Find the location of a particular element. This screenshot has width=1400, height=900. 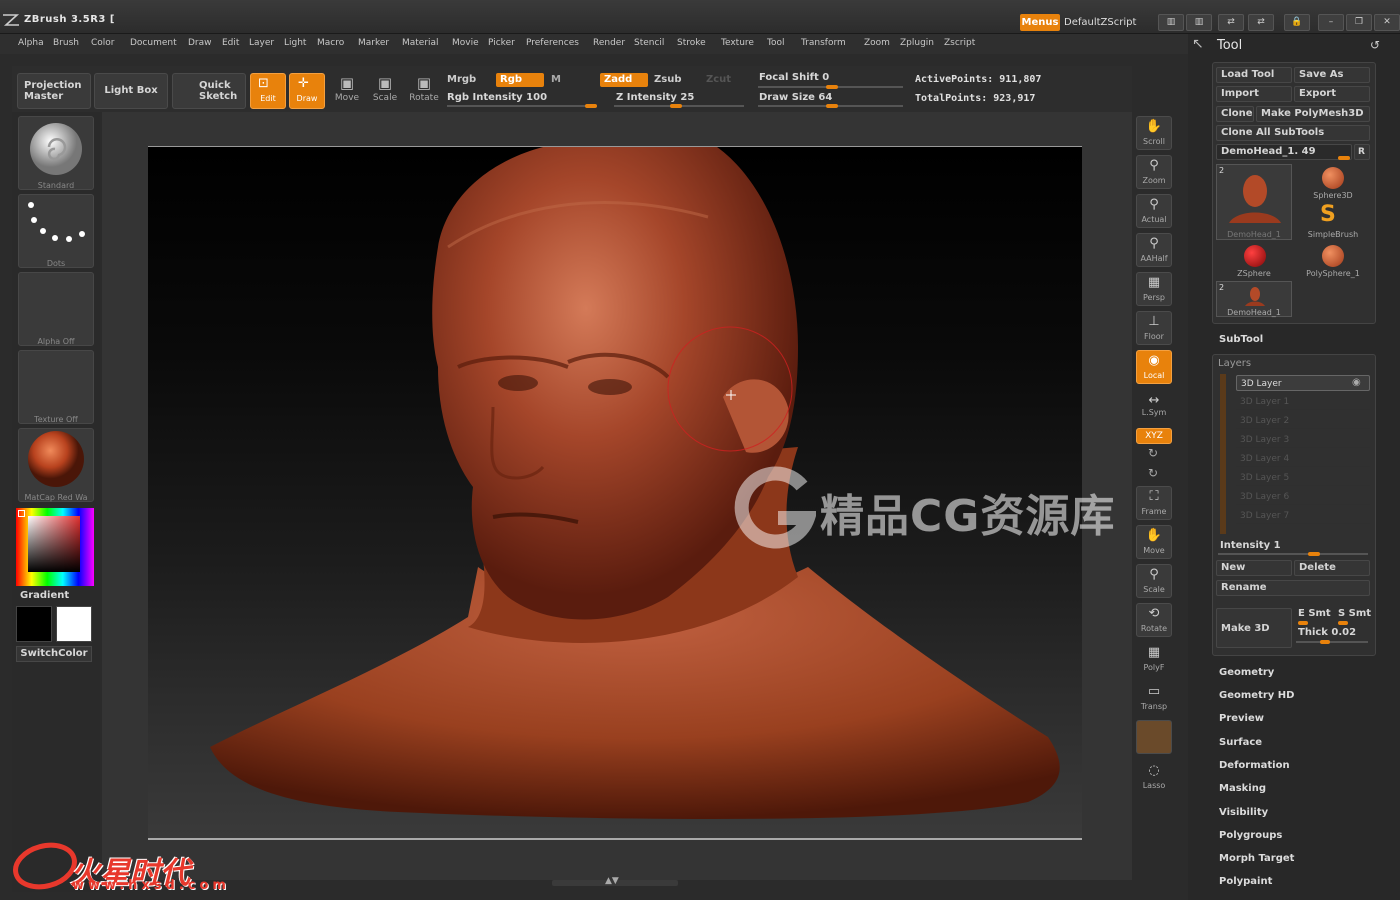

minimize-icon: – is located at coordinates (1331, 22).